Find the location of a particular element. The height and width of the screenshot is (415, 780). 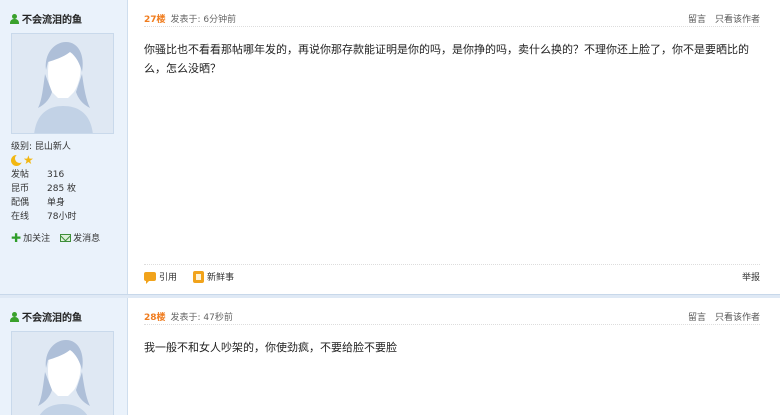

star-icon: ★ is located at coordinates (28, 160).